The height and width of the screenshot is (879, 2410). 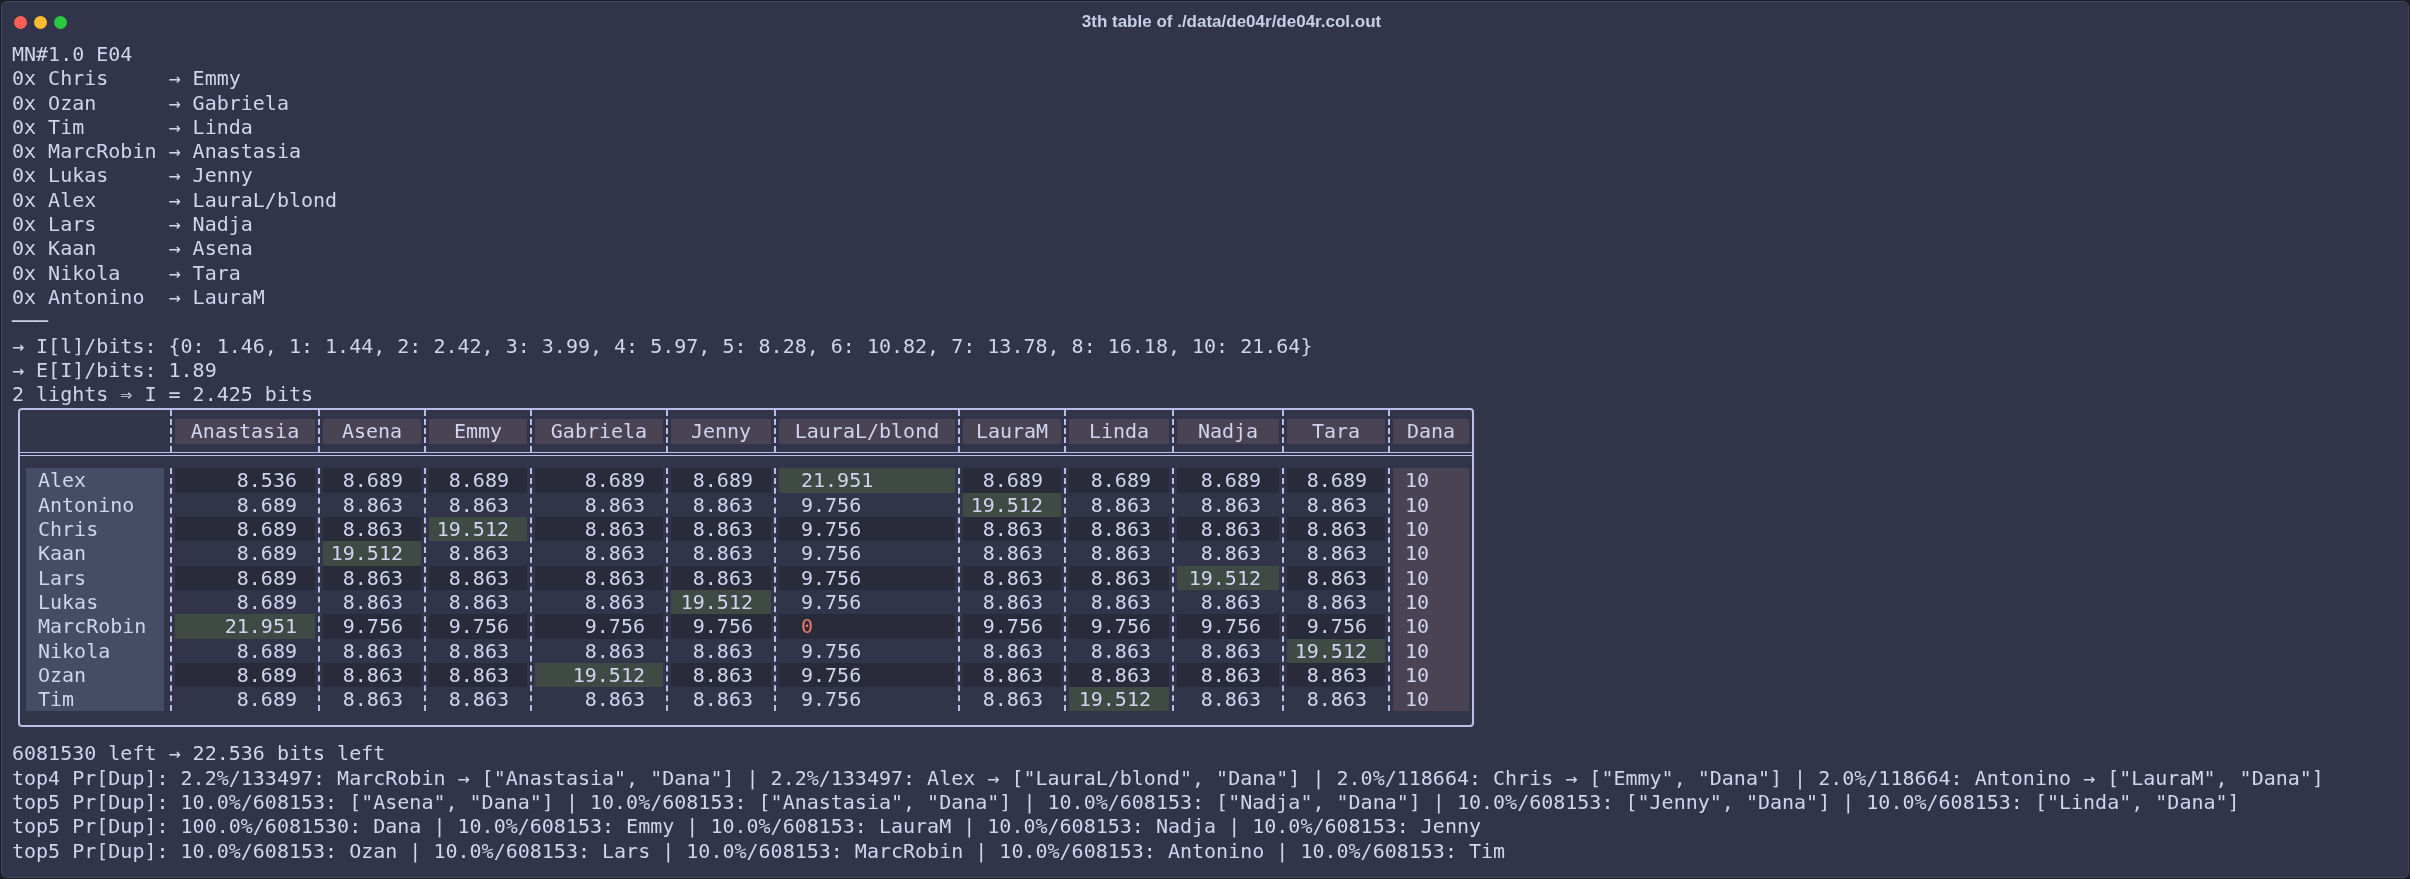 What do you see at coordinates (175, 200) in the screenshot?
I see `output-line: 0x Alex → LauraL/blond` at bounding box center [175, 200].